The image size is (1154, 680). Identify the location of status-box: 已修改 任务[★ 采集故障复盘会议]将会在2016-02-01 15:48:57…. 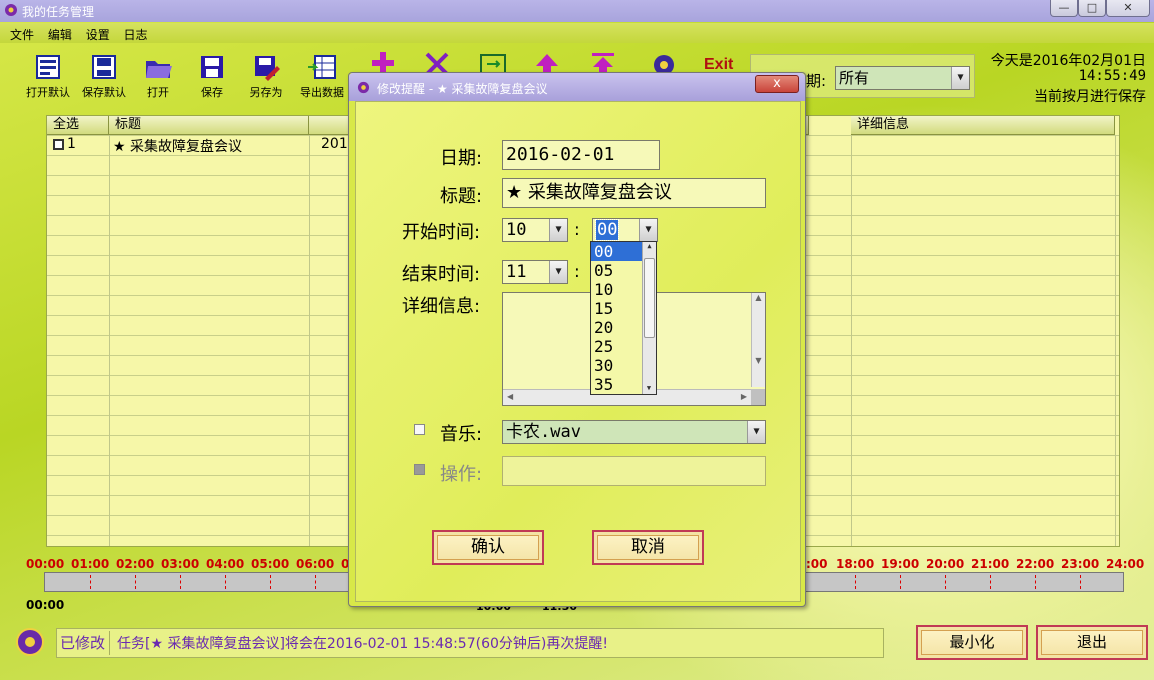
(470, 643).